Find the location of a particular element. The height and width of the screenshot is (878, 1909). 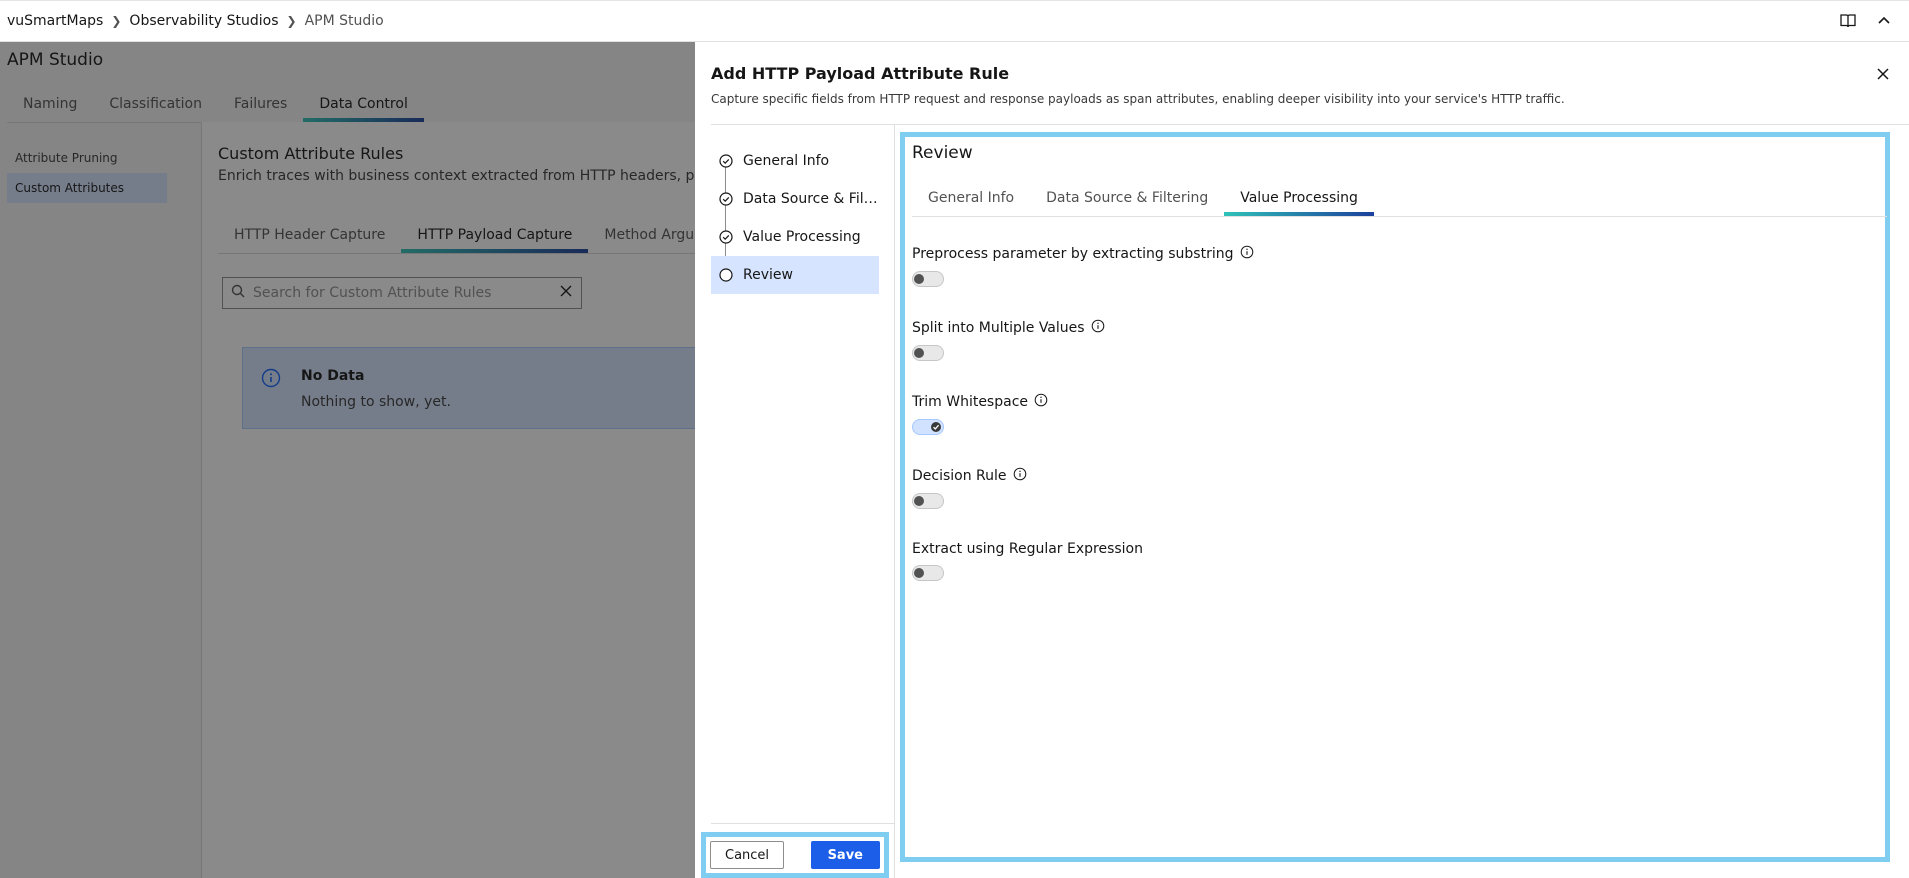

modal-header-divider is located at coordinates (1310, 124).